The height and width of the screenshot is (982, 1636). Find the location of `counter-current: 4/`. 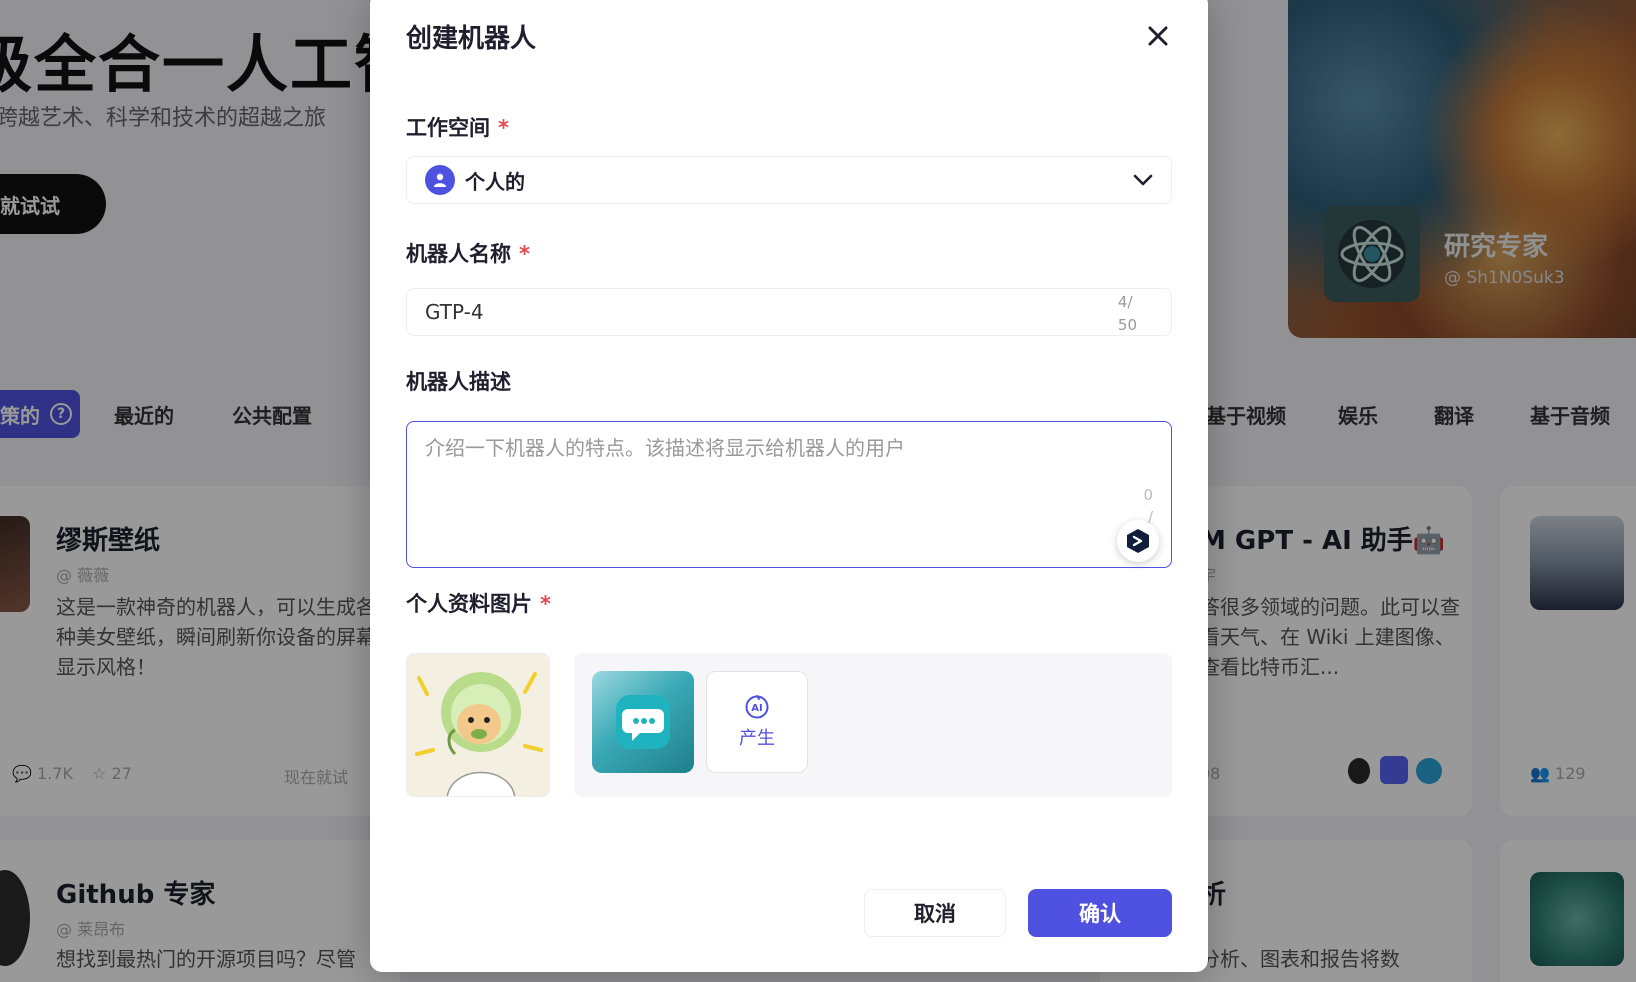

counter-current: 4/ is located at coordinates (1125, 302).